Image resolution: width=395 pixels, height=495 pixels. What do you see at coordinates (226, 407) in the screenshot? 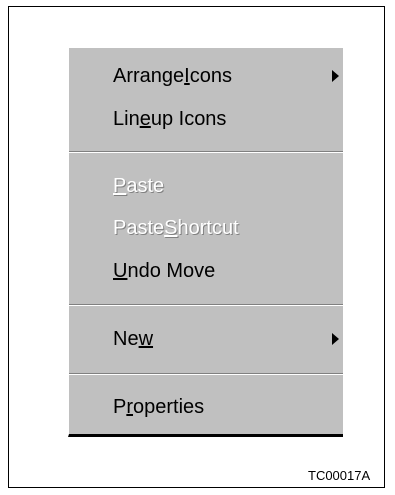
I see `menu-item-properties: Pr operties` at bounding box center [226, 407].